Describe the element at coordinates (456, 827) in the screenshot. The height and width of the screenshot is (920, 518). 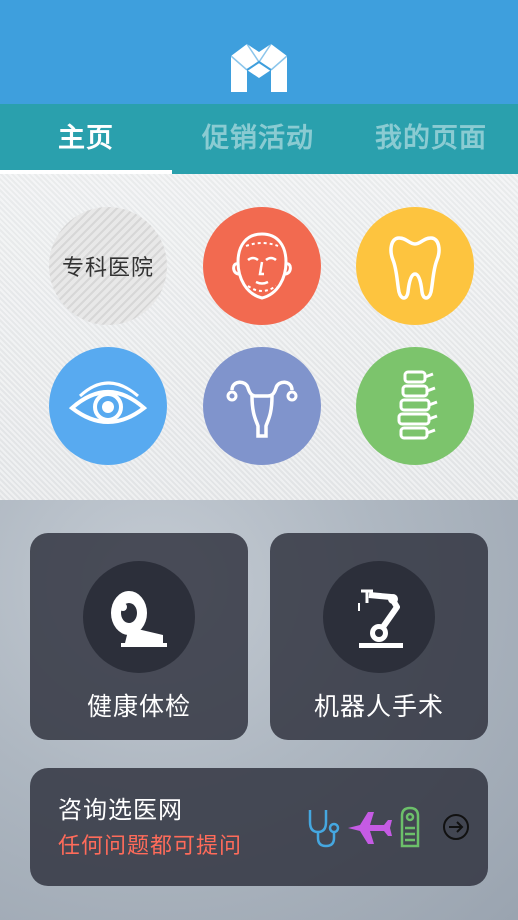
I see `arrow-right-circle-icon` at that location.